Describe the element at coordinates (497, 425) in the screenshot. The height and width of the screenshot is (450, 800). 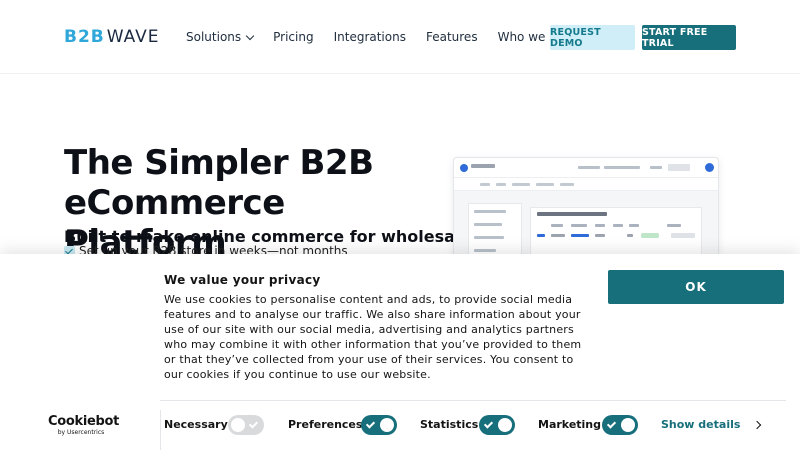
I see `statistics-toggle` at that location.